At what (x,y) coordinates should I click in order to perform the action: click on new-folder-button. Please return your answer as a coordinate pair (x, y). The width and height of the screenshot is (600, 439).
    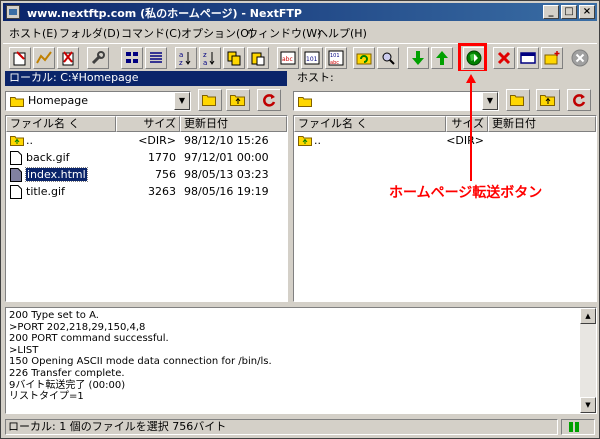
    Looking at the image, I should click on (552, 58).